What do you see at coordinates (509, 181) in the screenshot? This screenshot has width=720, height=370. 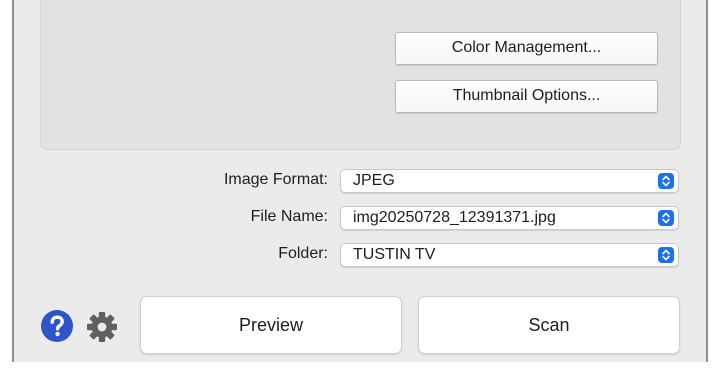 I see `image-format-select: JPEG` at bounding box center [509, 181].